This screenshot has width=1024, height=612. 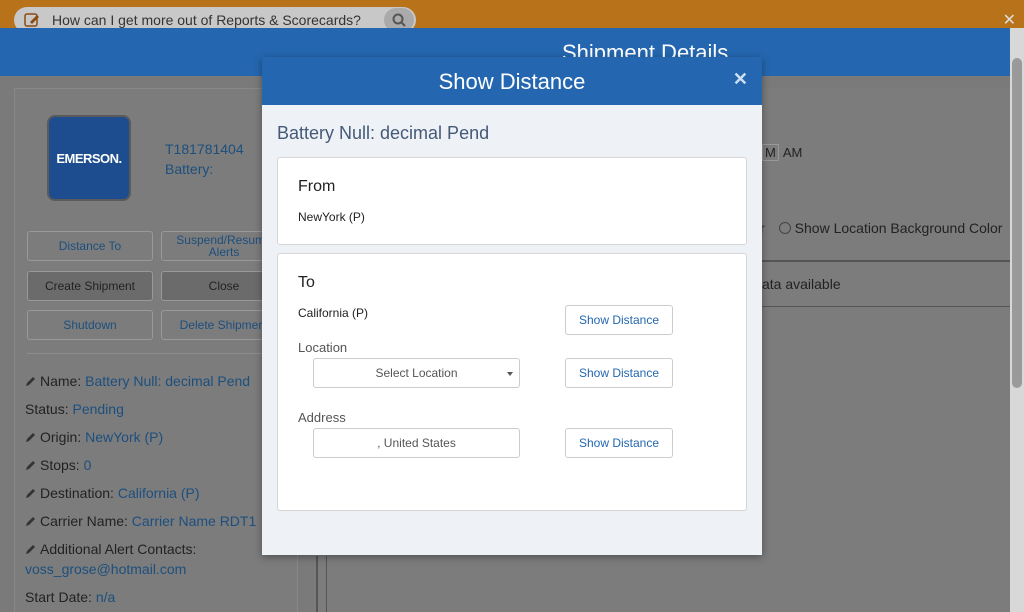 What do you see at coordinates (1017, 223) in the screenshot?
I see `scrollbar-thumb` at bounding box center [1017, 223].